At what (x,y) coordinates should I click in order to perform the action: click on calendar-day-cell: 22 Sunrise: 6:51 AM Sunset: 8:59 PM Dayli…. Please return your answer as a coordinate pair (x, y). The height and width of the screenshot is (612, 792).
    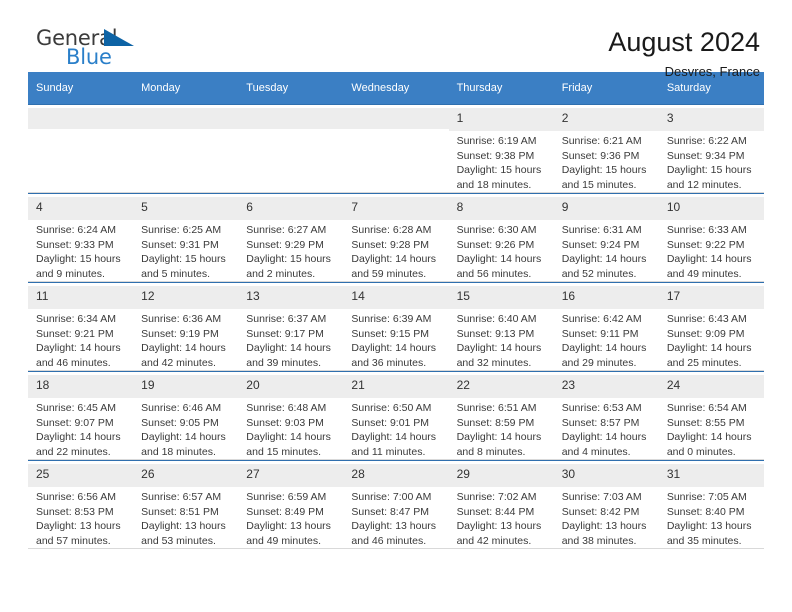
    Looking at the image, I should click on (501, 415).